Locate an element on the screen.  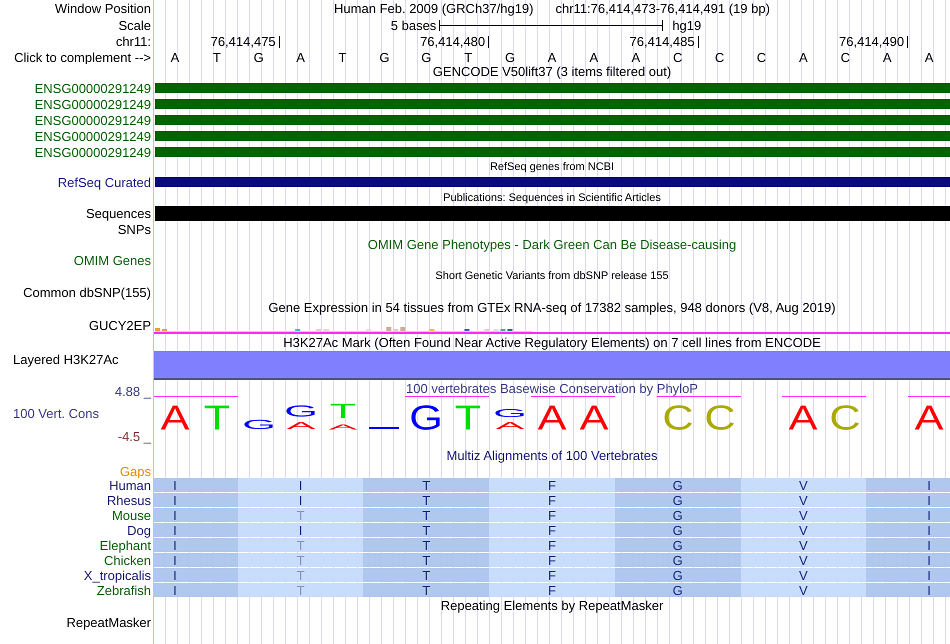
track-label: Sequences is located at coordinates (118, 213).